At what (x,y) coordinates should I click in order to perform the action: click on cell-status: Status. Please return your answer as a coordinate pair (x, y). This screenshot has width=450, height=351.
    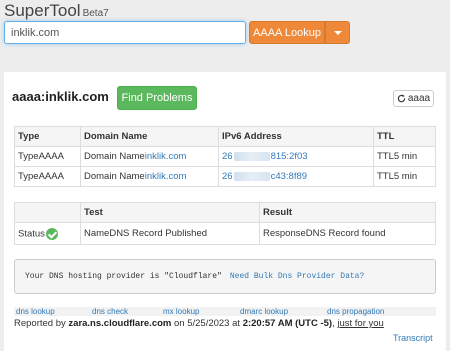
    Looking at the image, I should click on (47, 233).